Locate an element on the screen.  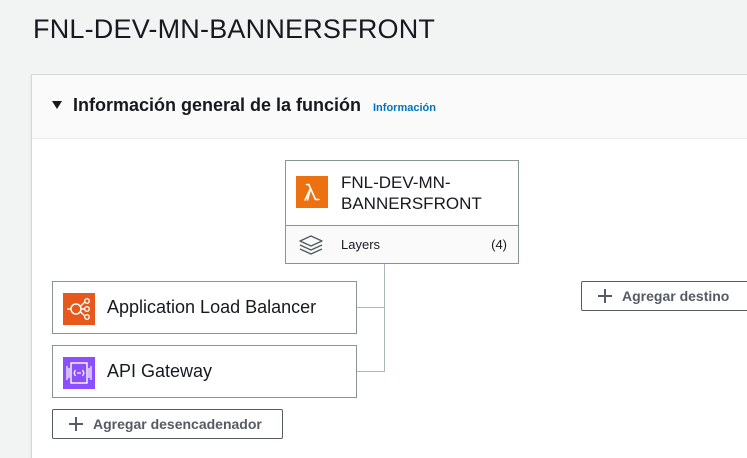
trigger-api-gateway: API Gateway is located at coordinates (204, 371).